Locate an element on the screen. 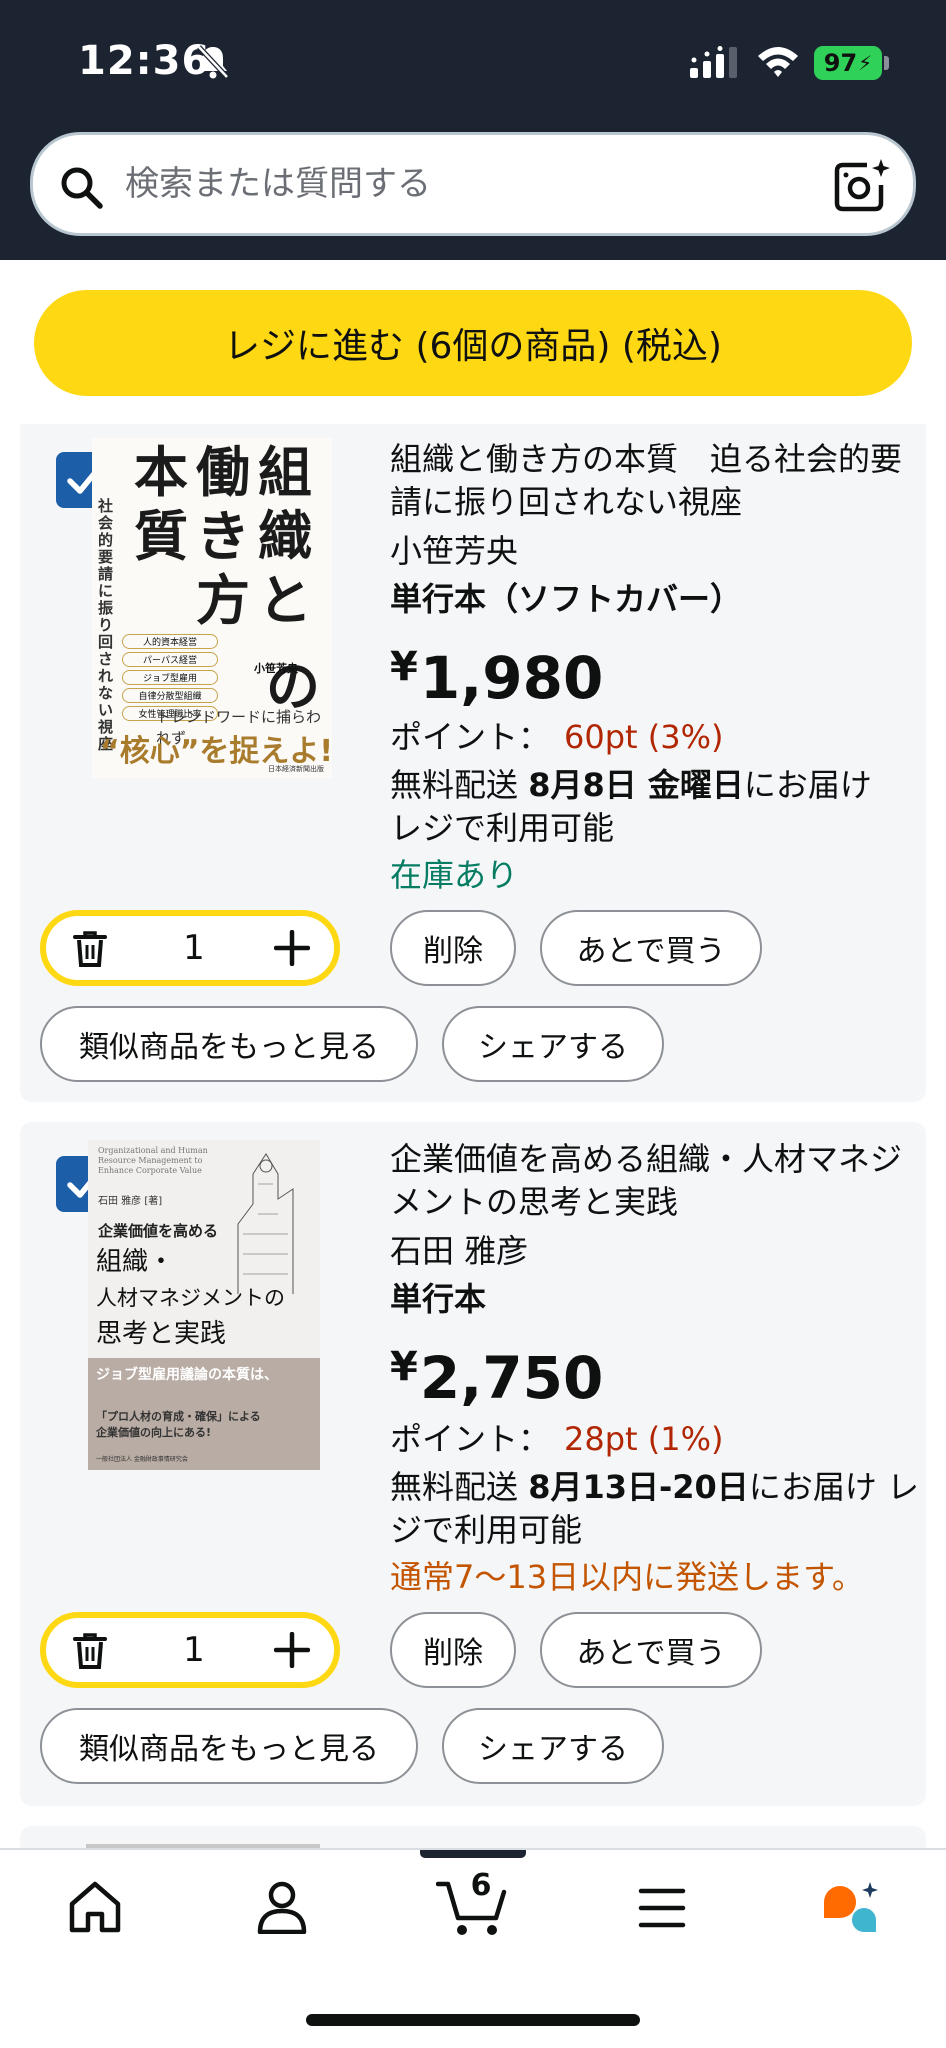  product-title: 組織と働き方の本質 迫る社会的要請に振り回されない視座 is located at coordinates (650, 481).